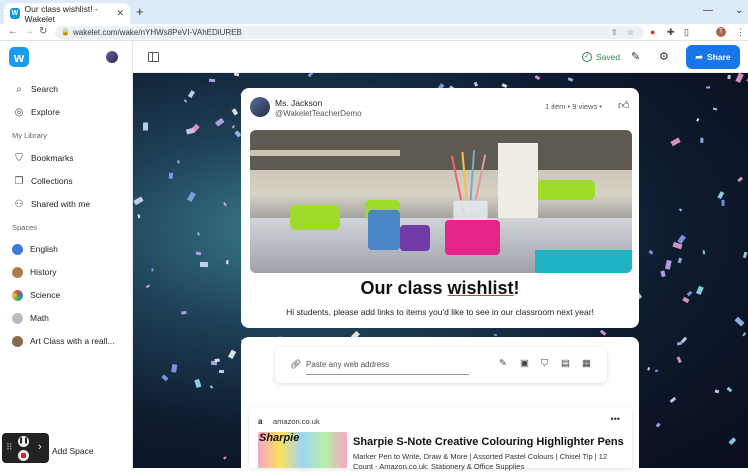 The image size is (748, 472). What do you see at coordinates (652, 32) in the screenshot?
I see `extension-icon: ●` at bounding box center [652, 32].